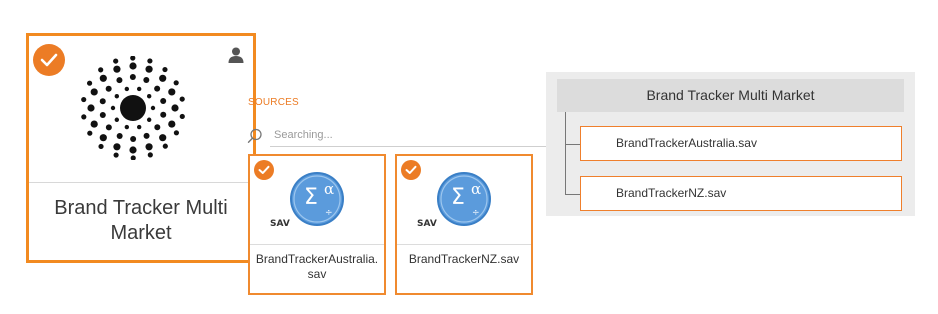 This screenshot has height=314, width=938. Describe the element at coordinates (254, 135) in the screenshot. I see `search-icon` at that location.